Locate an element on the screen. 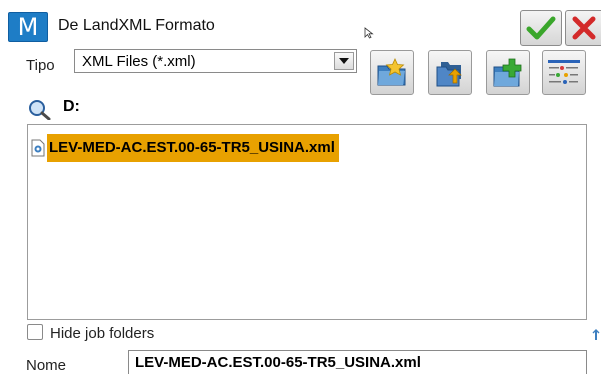 The image size is (601, 374). list-item: LEV-MED-AC.EST.00-65-TR5_USINA.xml is located at coordinates (185, 148).